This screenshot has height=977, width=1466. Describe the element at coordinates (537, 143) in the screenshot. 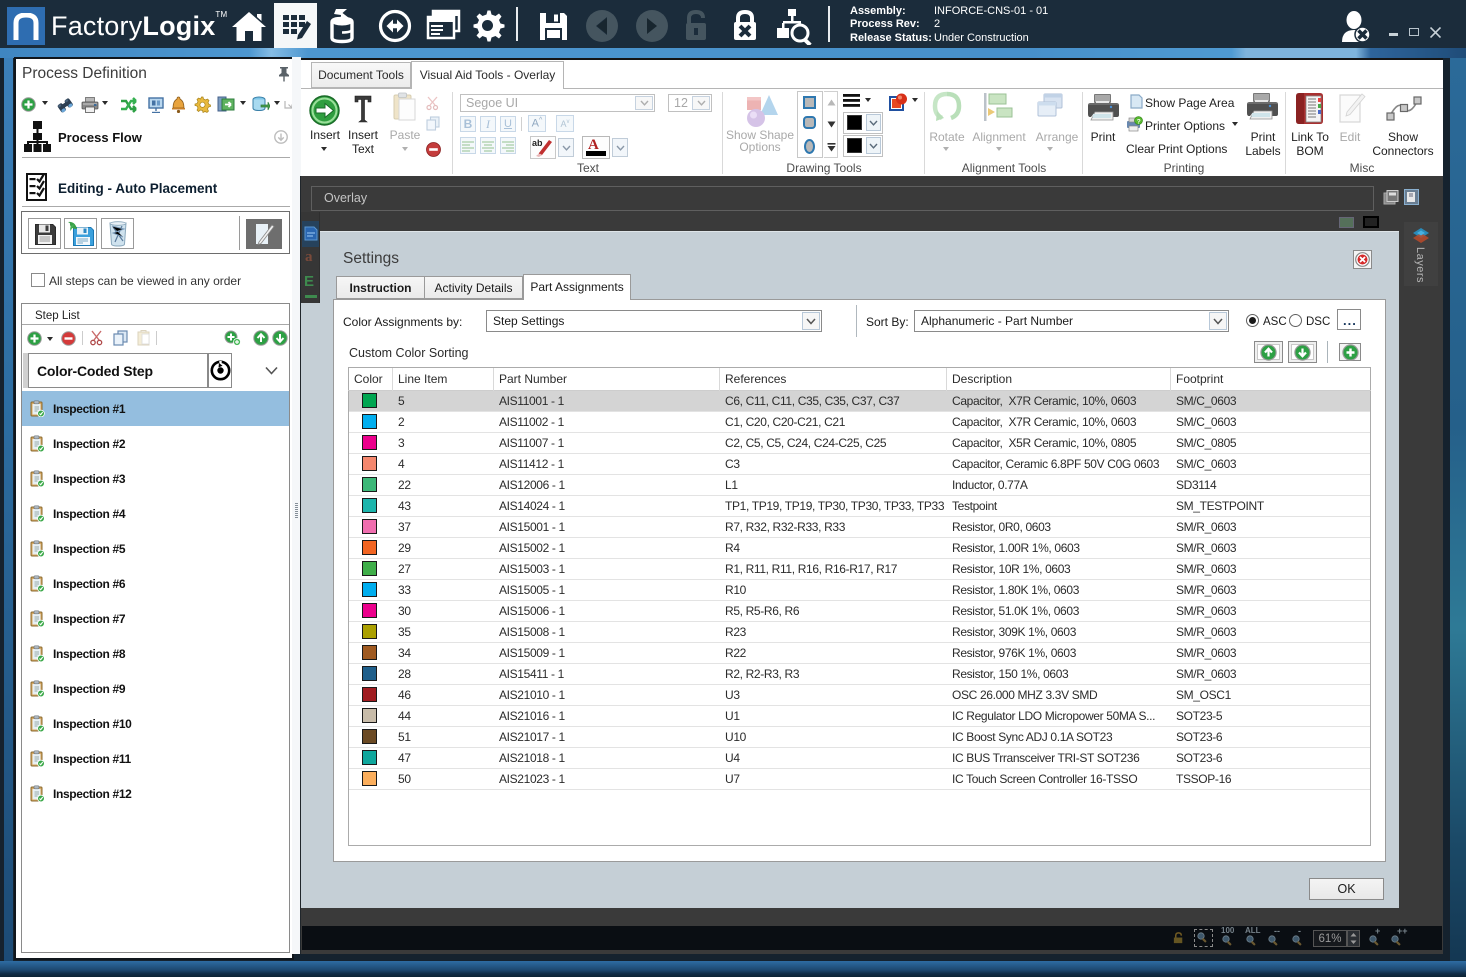

I see `svg-text: ab` at that location.